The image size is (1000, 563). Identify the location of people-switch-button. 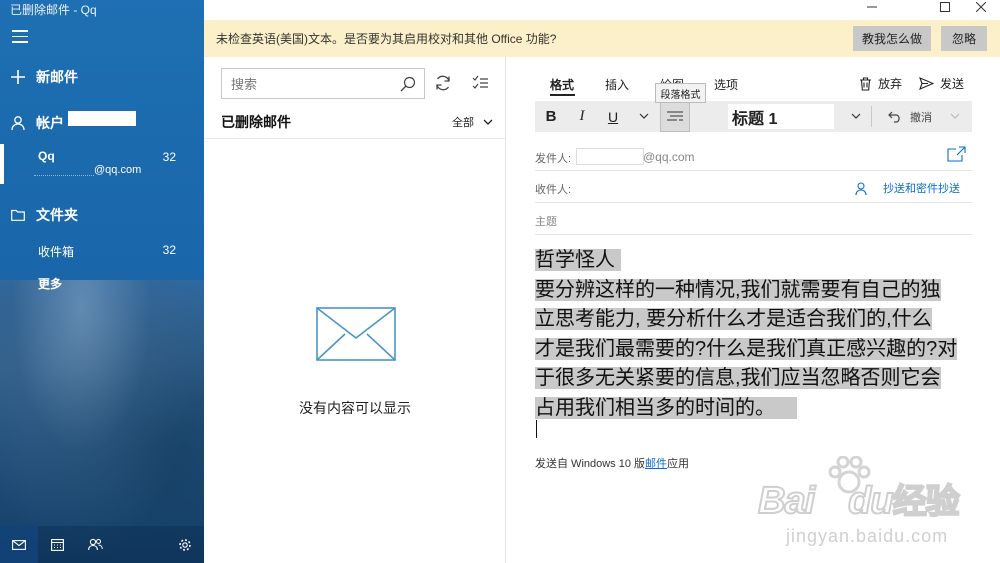
(95, 544).